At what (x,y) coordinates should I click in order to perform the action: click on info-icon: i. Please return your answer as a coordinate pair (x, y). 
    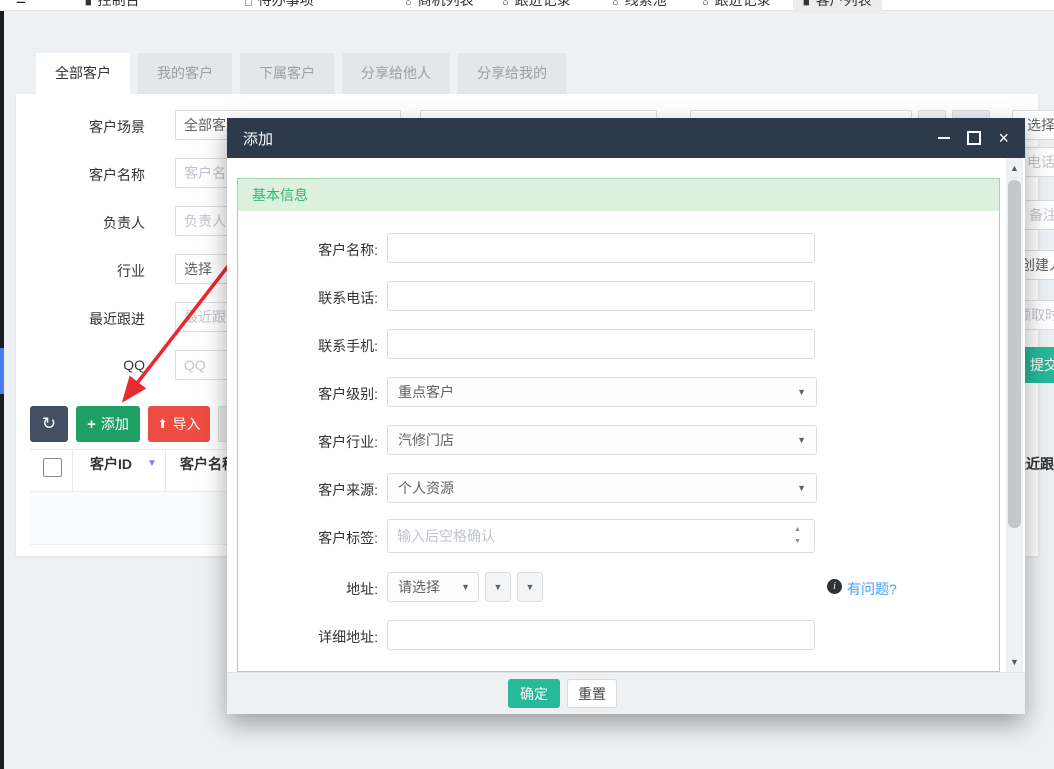
    Looking at the image, I should click on (834, 586).